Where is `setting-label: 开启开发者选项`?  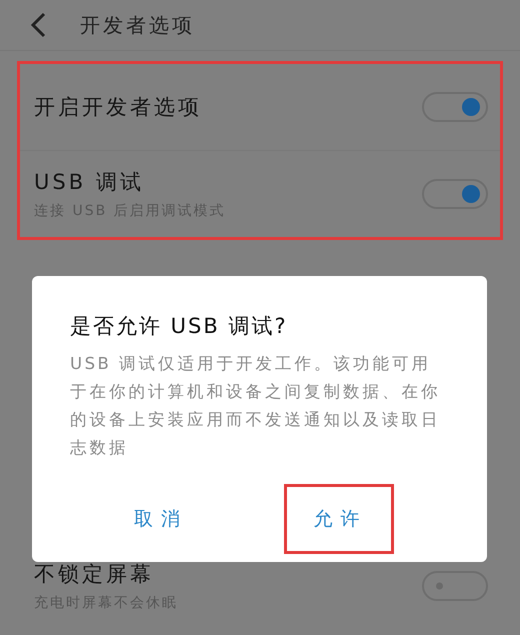 setting-label: 开启开发者选项 is located at coordinates (118, 107).